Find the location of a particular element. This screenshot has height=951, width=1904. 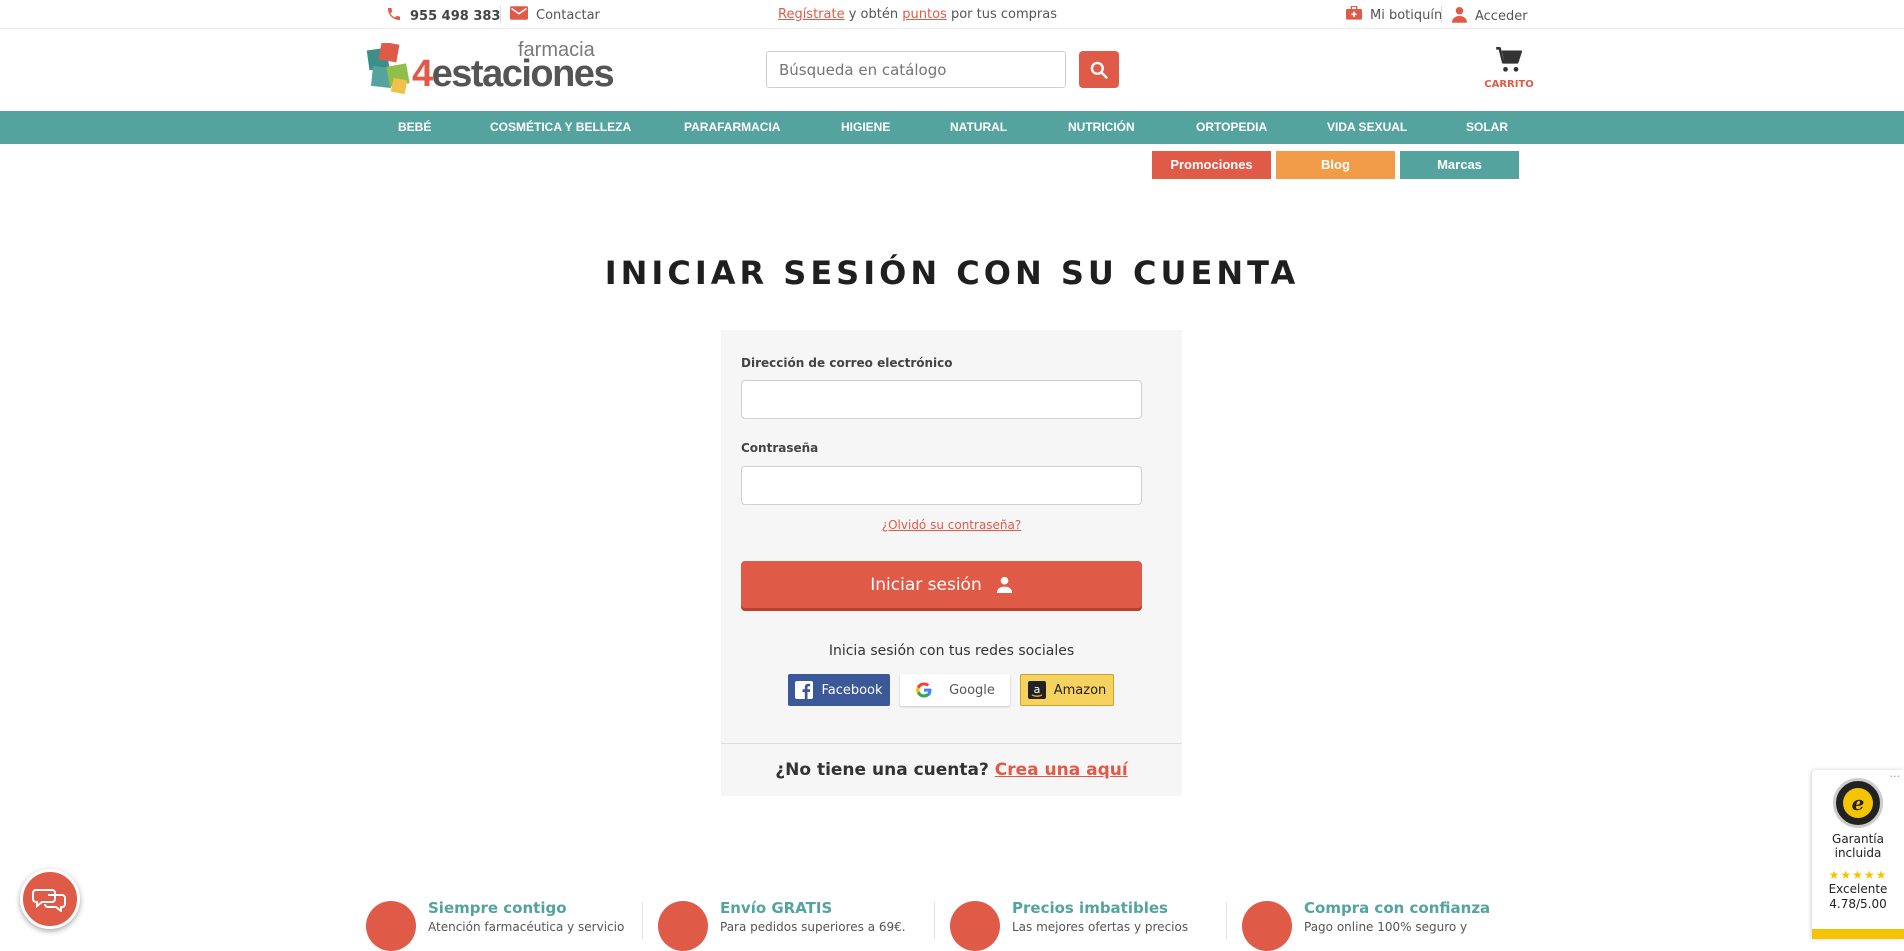

login-label: Acceder is located at coordinates (1501, 16).